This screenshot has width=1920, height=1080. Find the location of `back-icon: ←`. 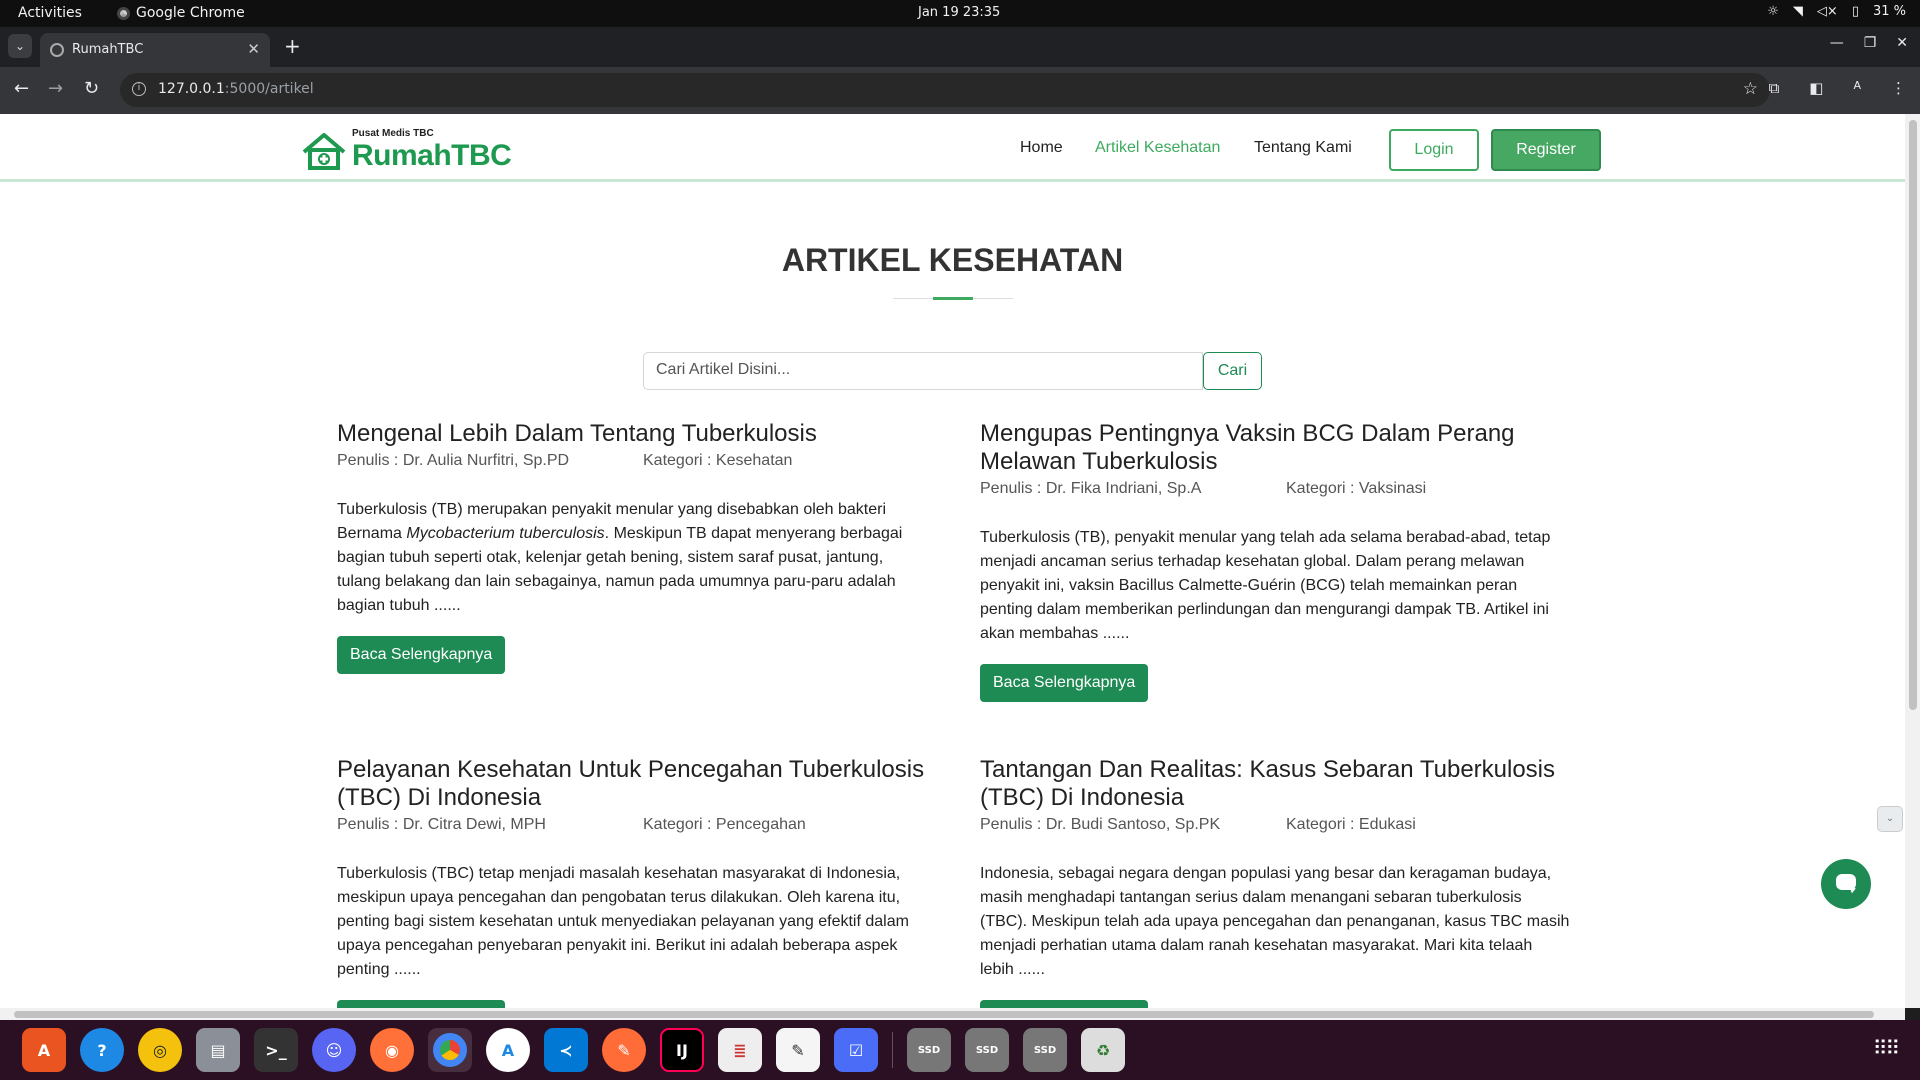

back-icon: ← is located at coordinates (21, 88).